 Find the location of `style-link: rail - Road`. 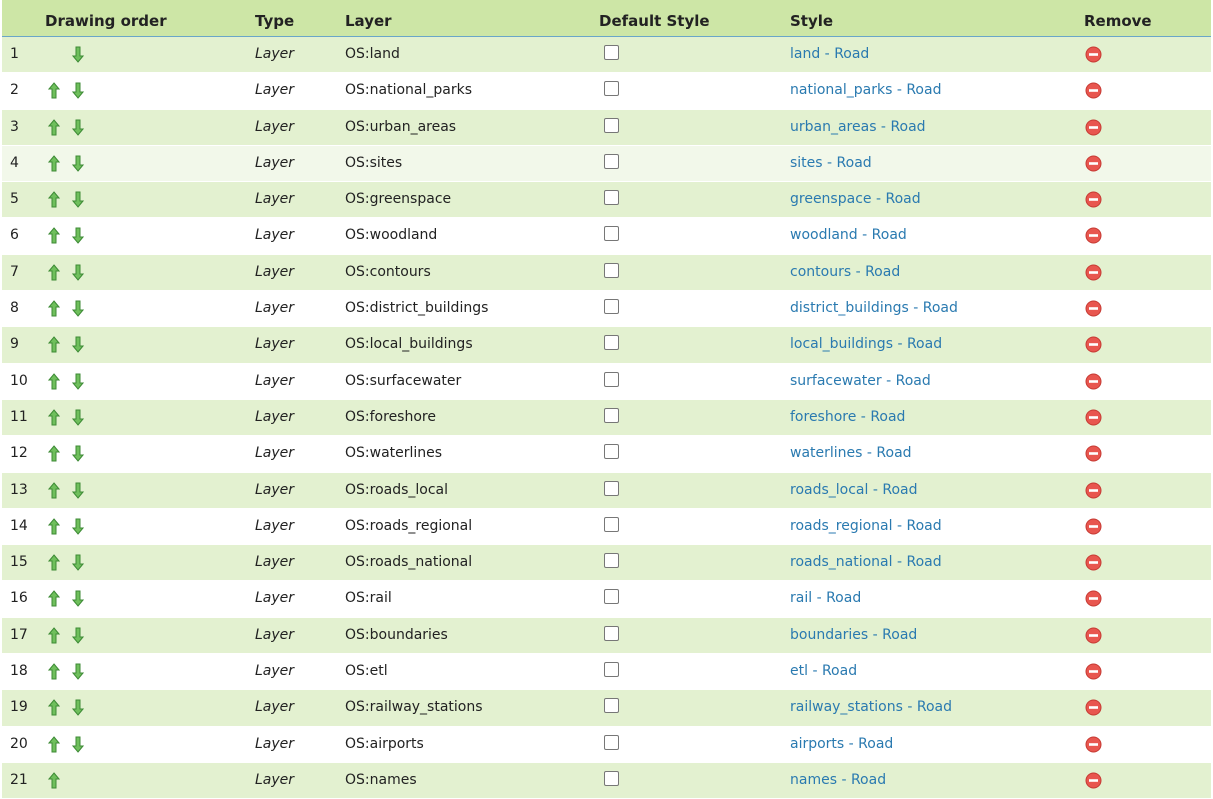

style-link: rail - Road is located at coordinates (825, 598).